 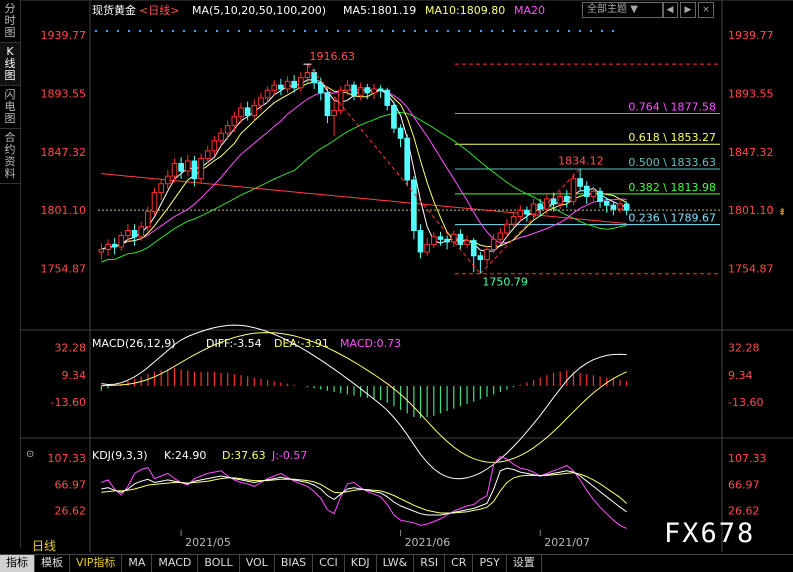 What do you see at coordinates (67, 458) in the screenshot?
I see `kdj-y-tick-left: 107.33` at bounding box center [67, 458].